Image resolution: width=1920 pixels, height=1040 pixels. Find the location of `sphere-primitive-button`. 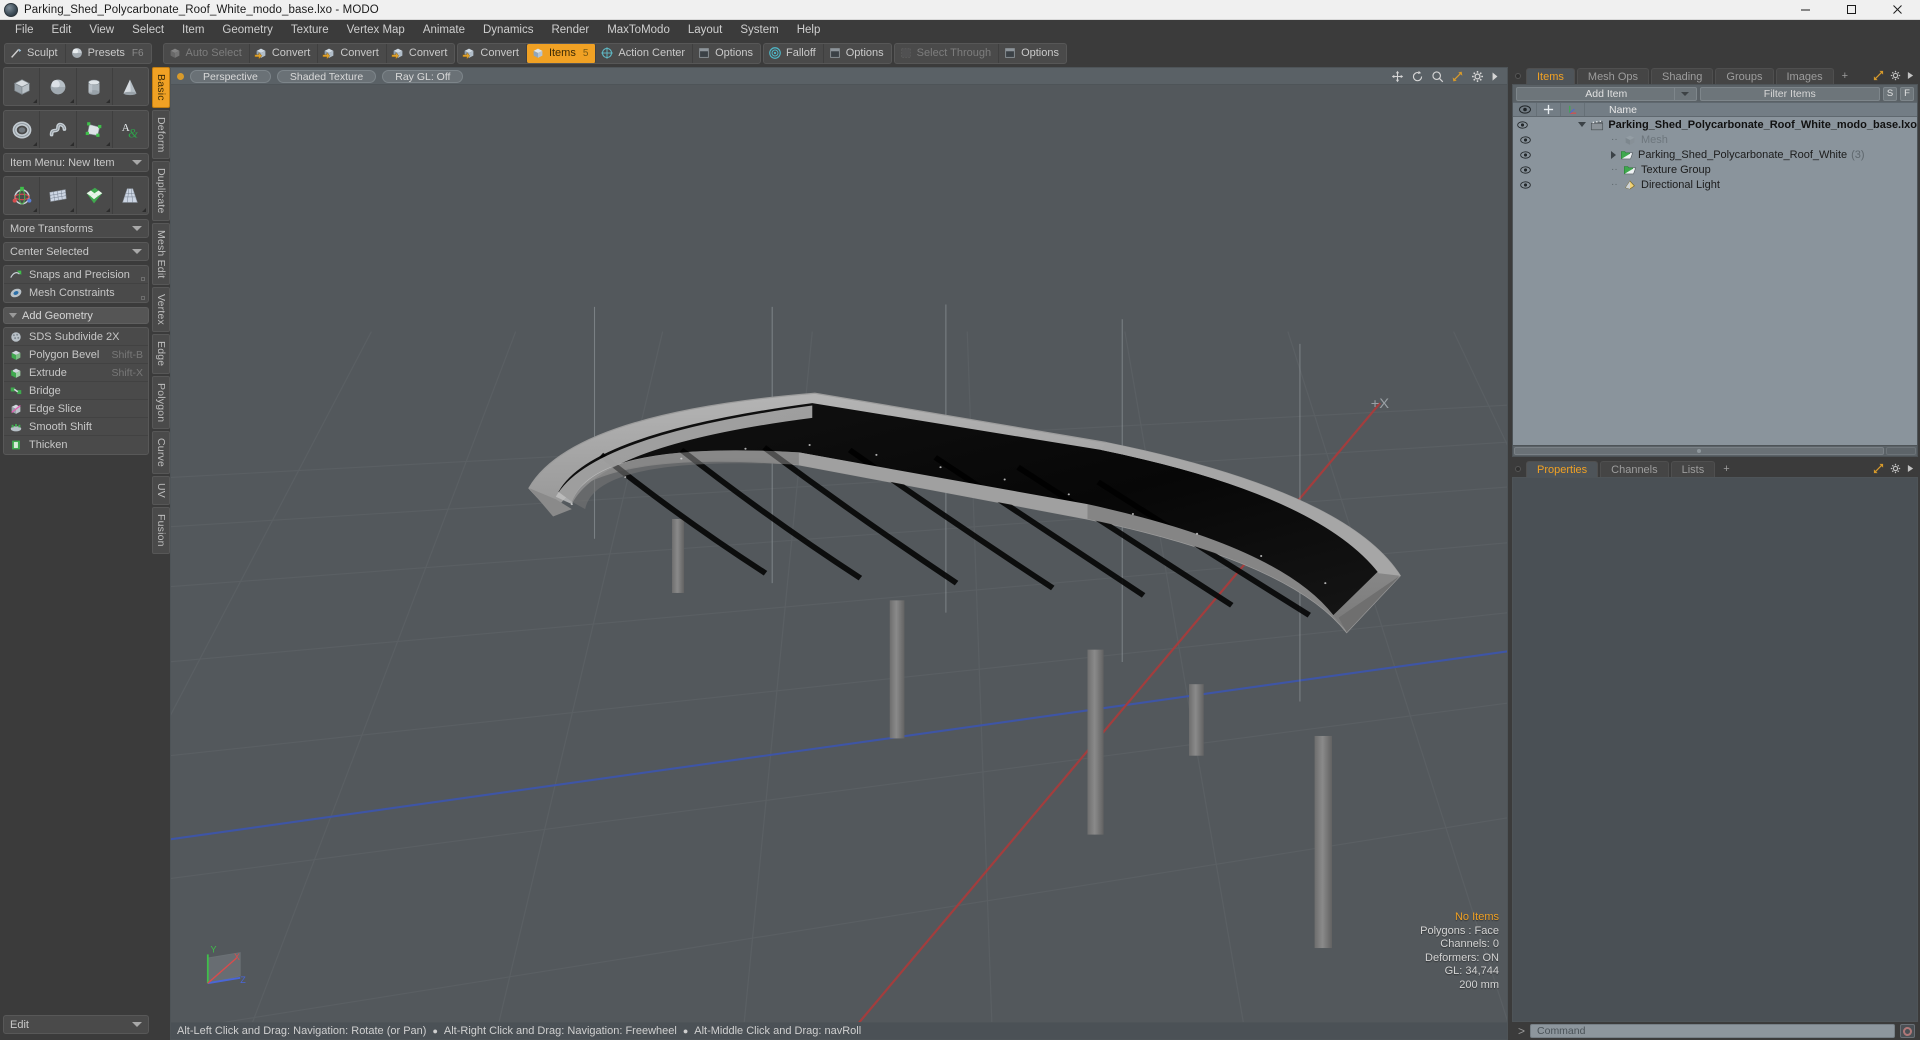

sphere-primitive-button is located at coordinates (58, 86).